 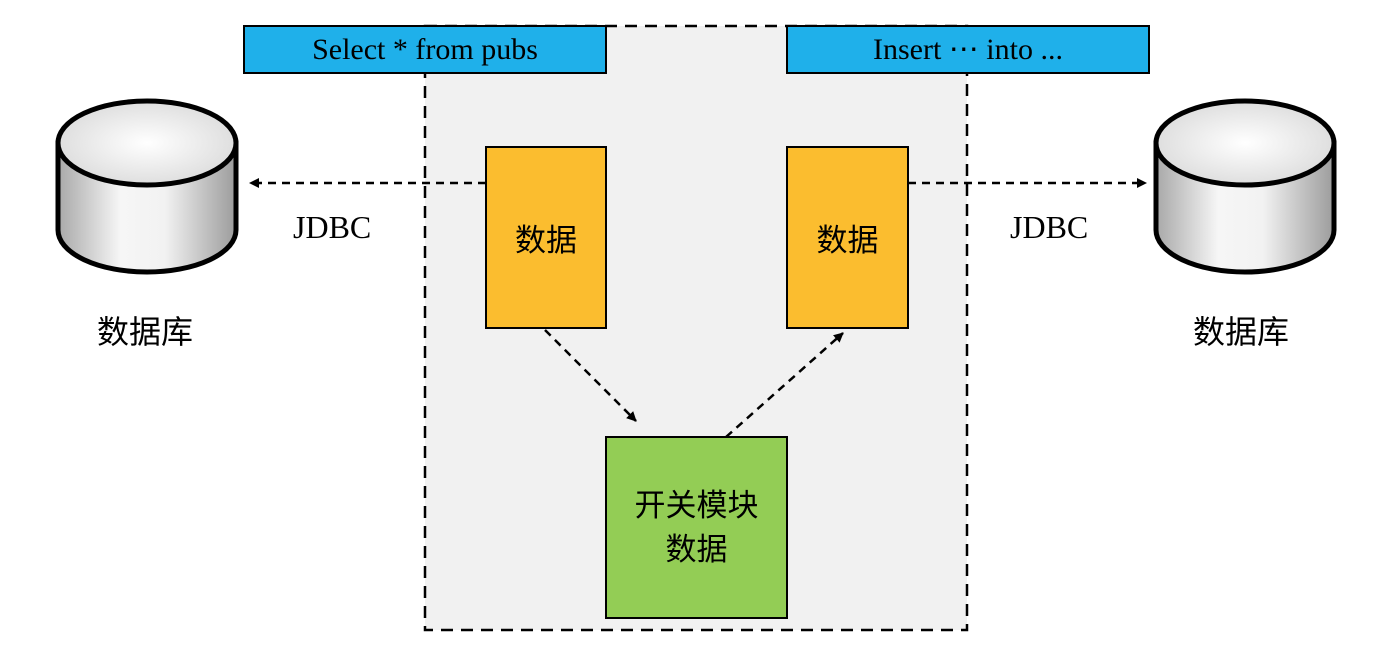 What do you see at coordinates (847, 241) in the screenshot?
I see `data-box-right-label: 数据` at bounding box center [847, 241].